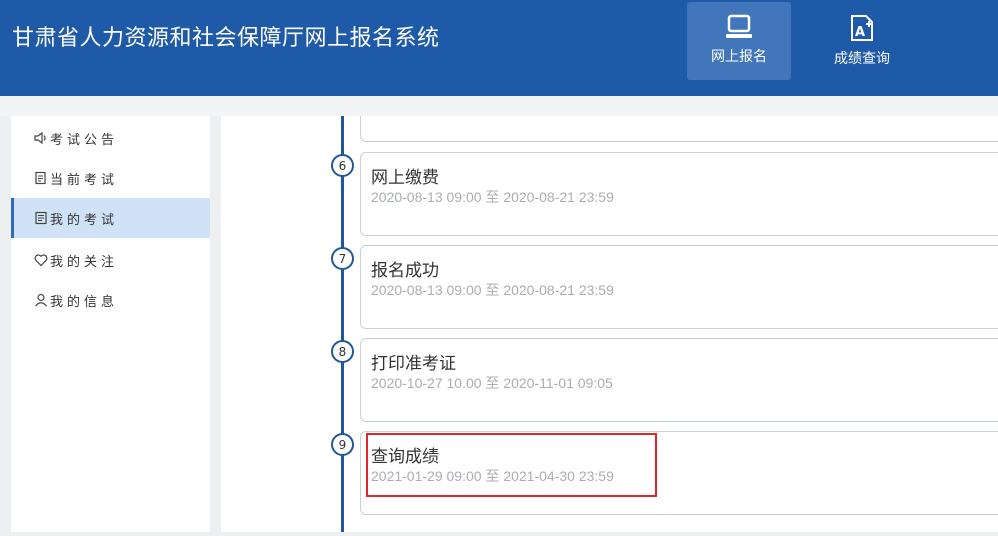  Describe the element at coordinates (511, 465) in the screenshot. I see `highlight-box` at that location.